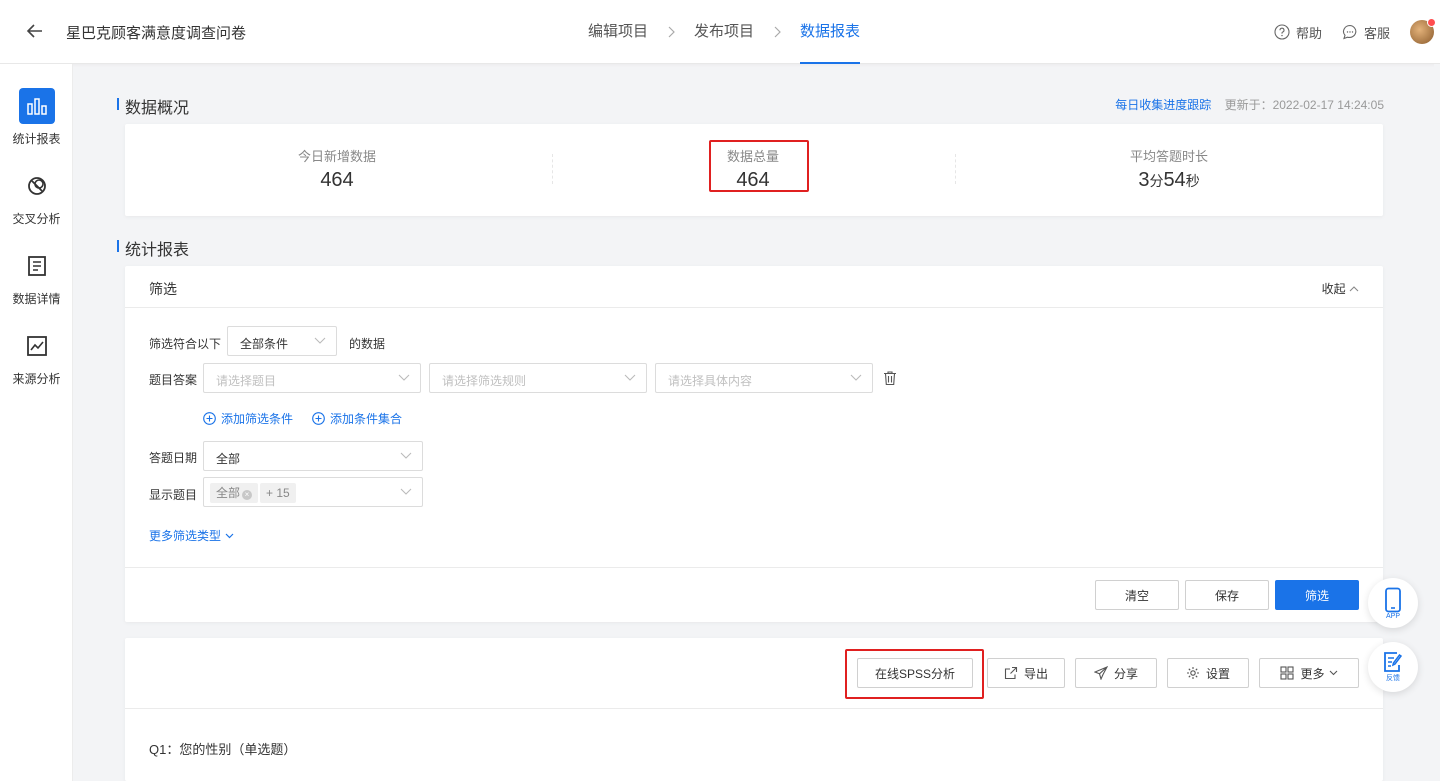  I want to click on question-placeholder: 请选择题目, so click(246, 381).